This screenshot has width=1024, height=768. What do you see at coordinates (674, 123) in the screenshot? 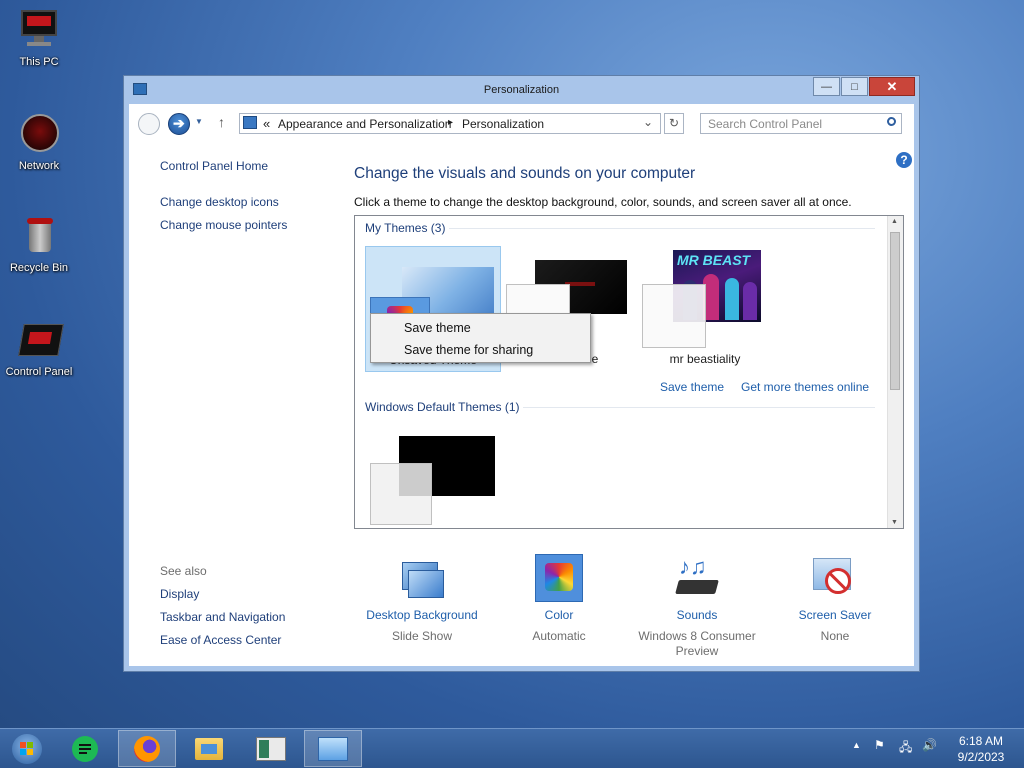
I see `refresh-button: ↻` at bounding box center [674, 123].